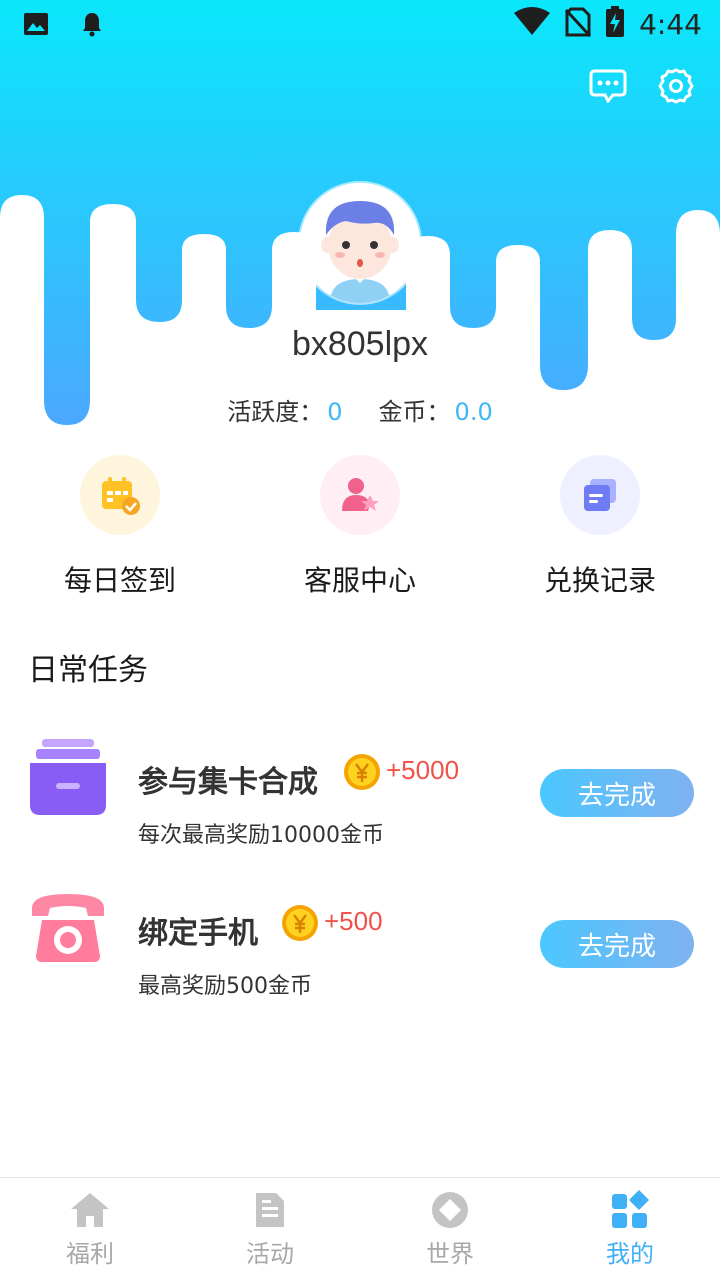 Image resolution: width=720 pixels, height=1280 pixels. I want to click on profile-stats: 活跃度： 0 金币： 0.0, so click(360, 409).